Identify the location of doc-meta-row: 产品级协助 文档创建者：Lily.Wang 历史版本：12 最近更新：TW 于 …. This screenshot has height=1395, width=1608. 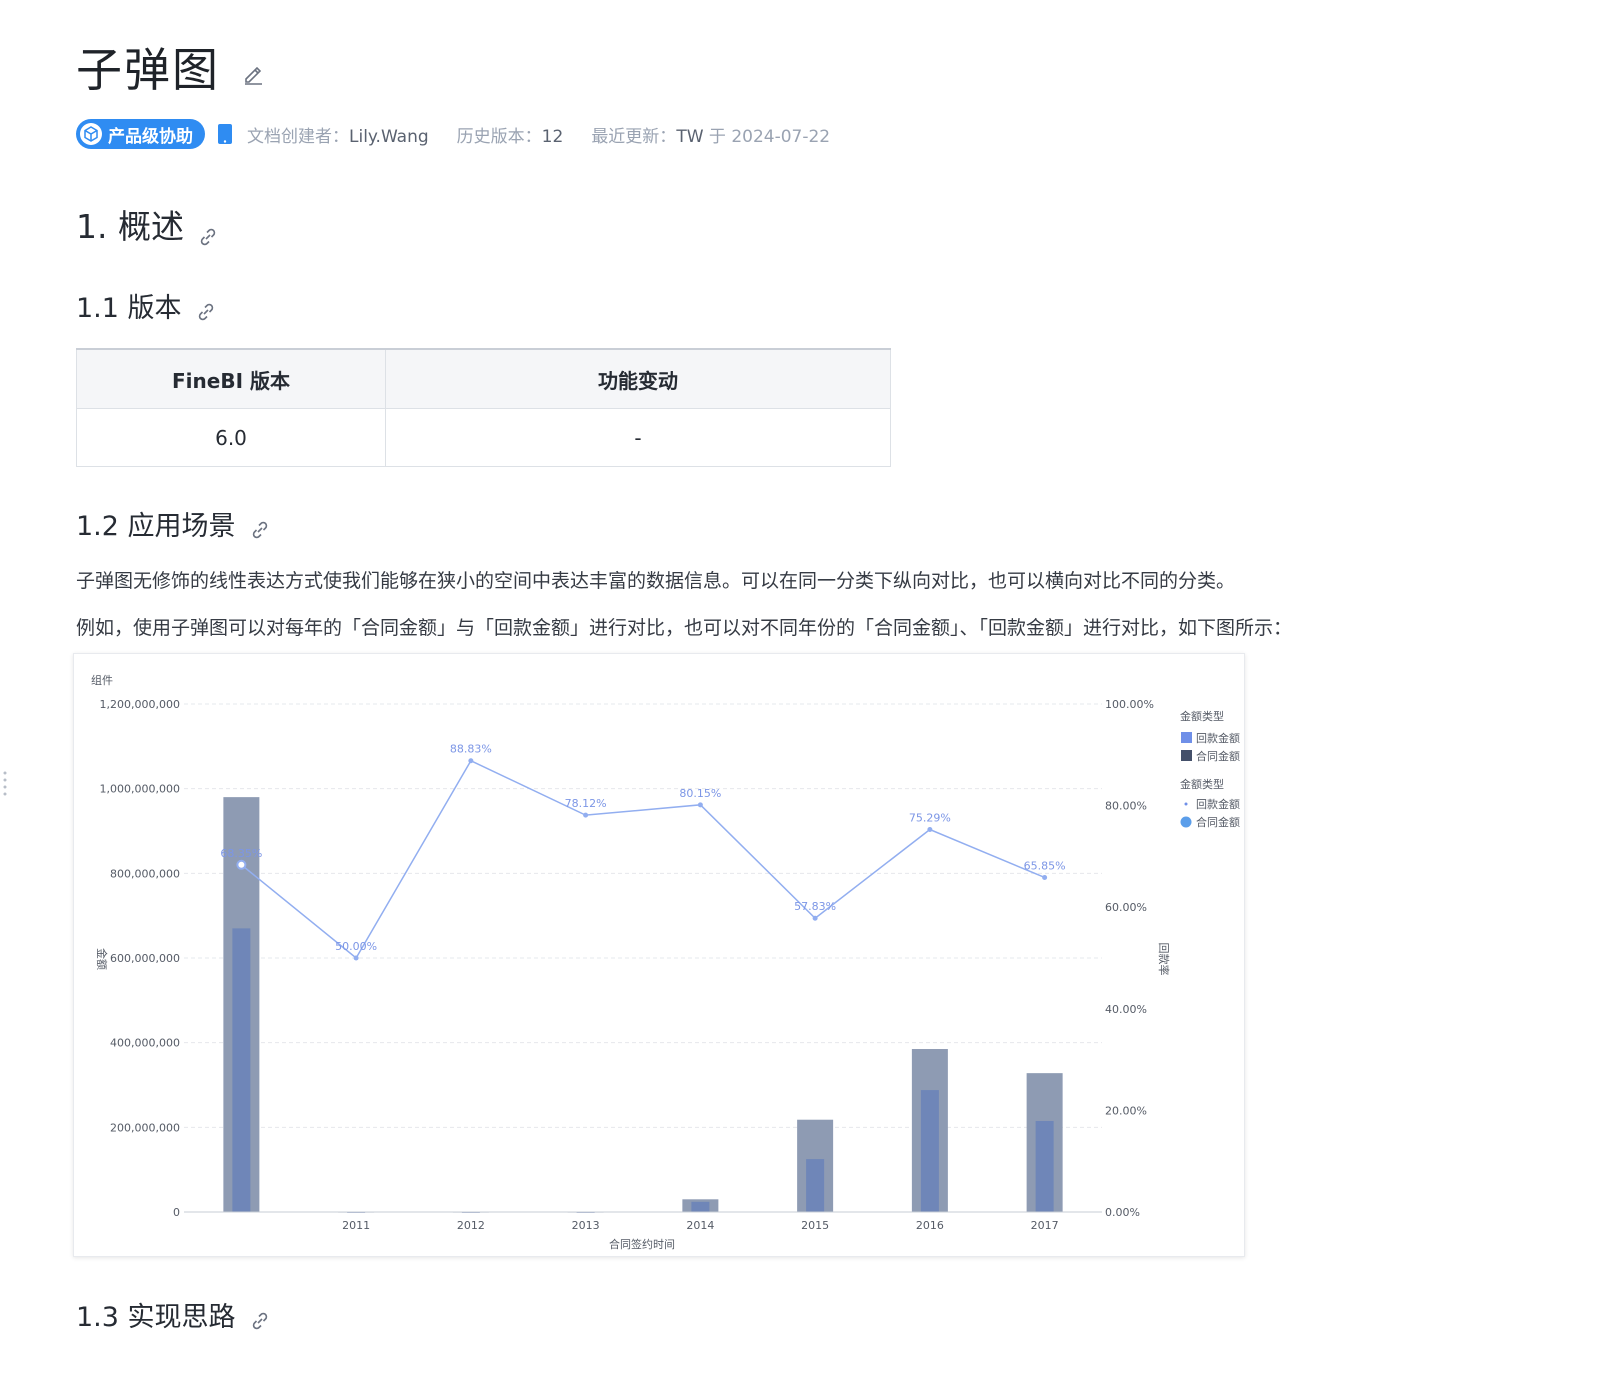
(467, 134).